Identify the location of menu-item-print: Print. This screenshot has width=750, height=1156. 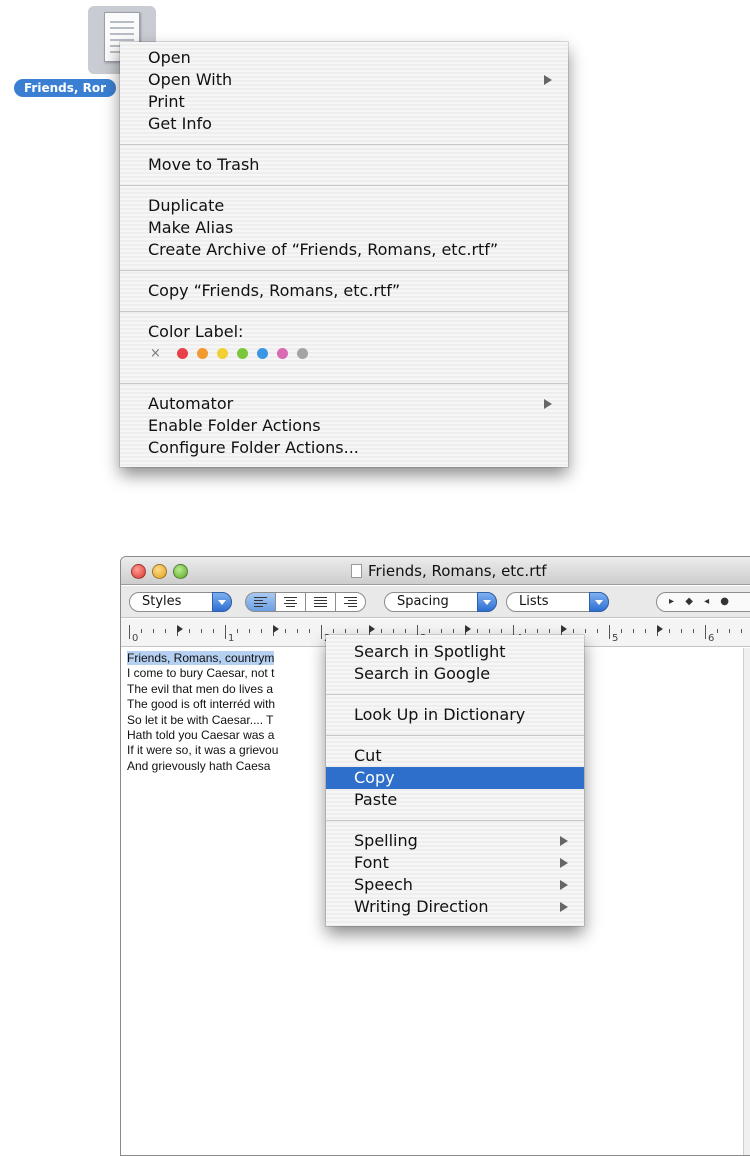
(344, 102).